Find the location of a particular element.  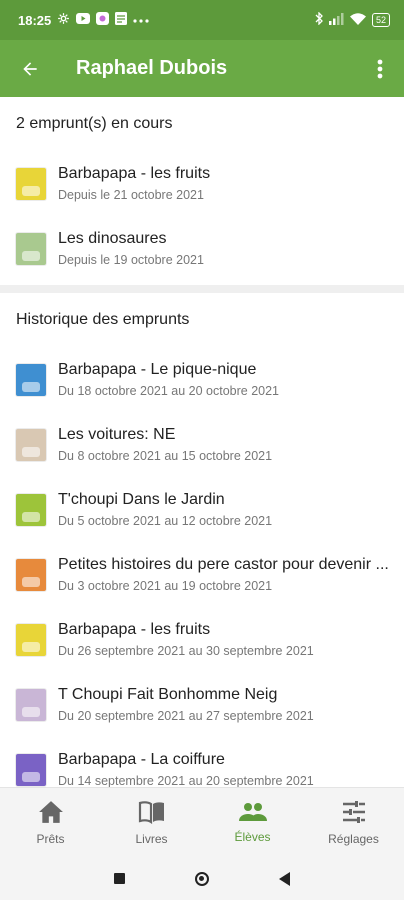

status-right: 52 is located at coordinates (352, 19).